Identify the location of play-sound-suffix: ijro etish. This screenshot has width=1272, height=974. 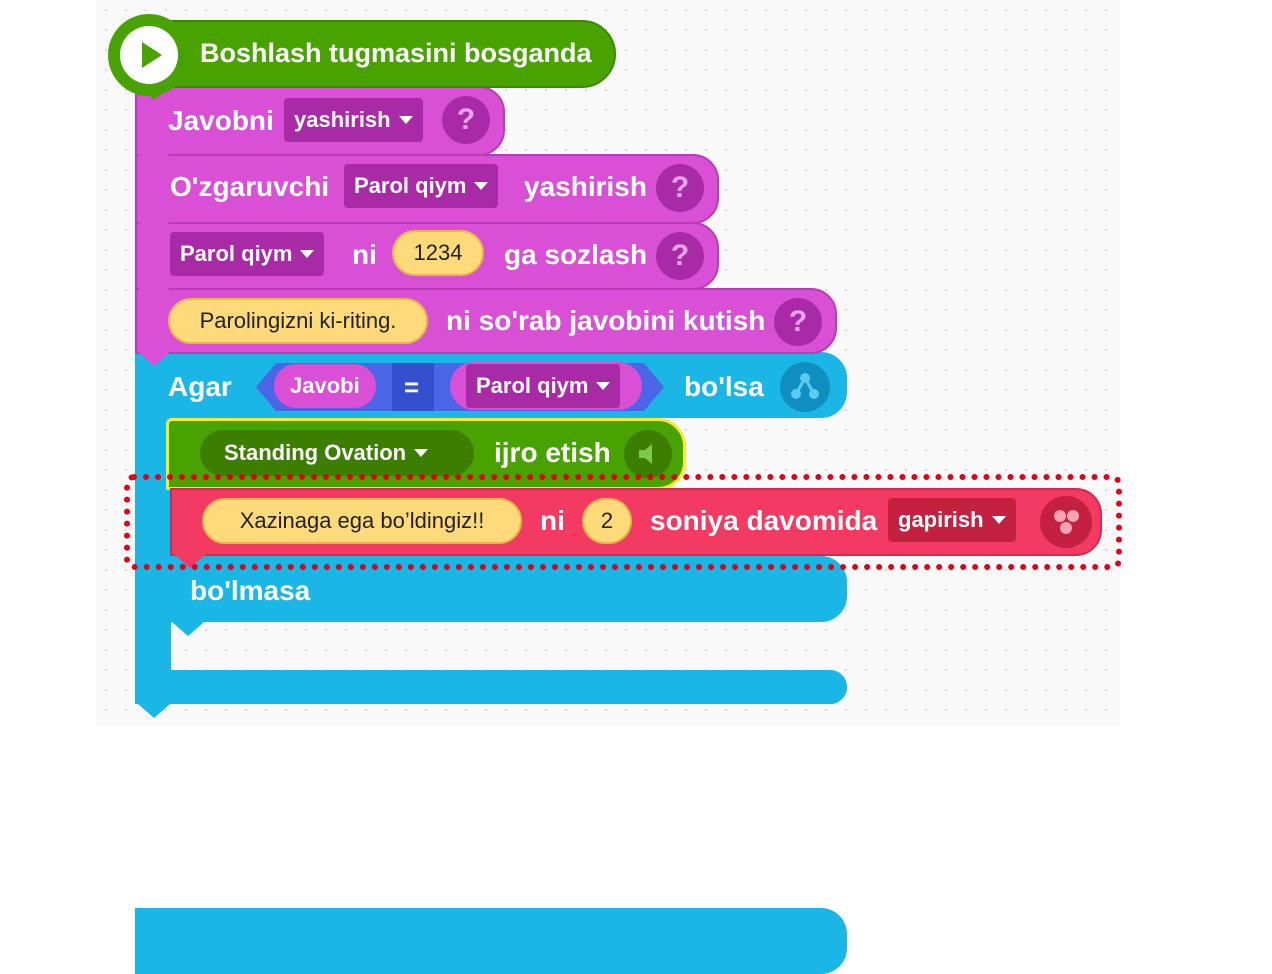
(552, 452).